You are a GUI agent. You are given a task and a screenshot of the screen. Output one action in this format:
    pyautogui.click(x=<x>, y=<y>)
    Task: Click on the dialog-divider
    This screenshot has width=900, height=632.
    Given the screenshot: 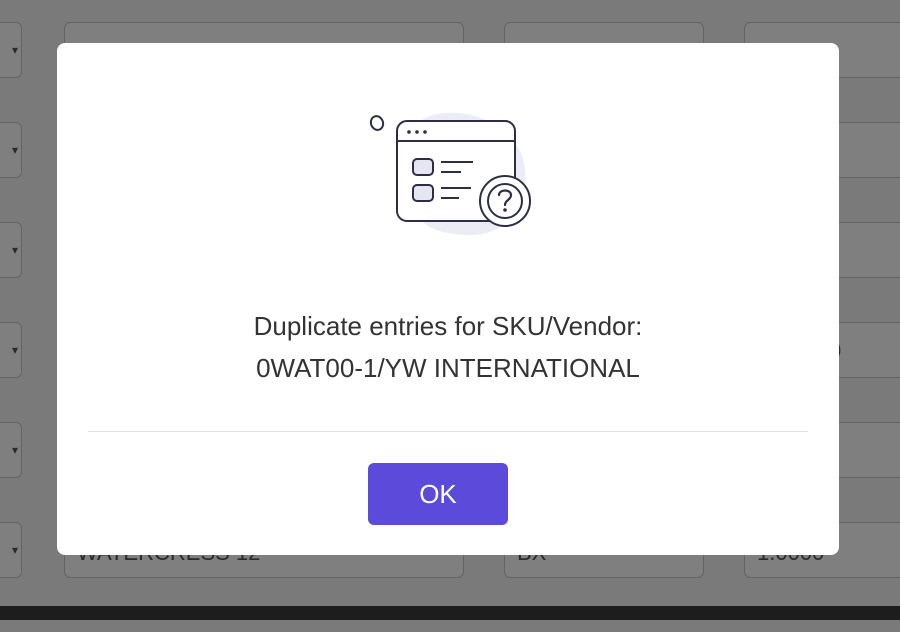 What is the action you would take?
    pyautogui.click(x=448, y=431)
    